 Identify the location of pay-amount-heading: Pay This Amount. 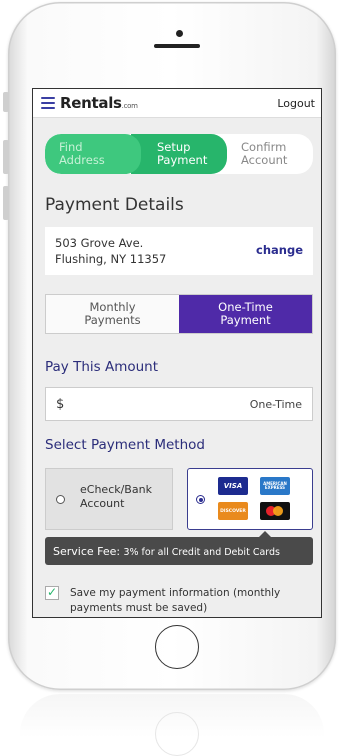
(102, 367).